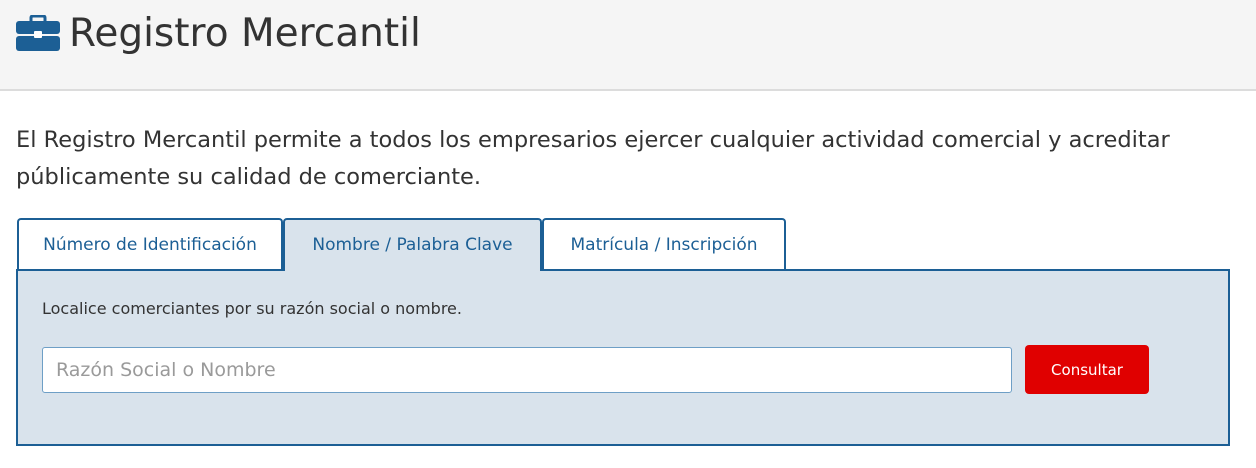 This screenshot has height=468, width=1256. Describe the element at coordinates (150, 244) in the screenshot. I see `tab-numero-identificacion: Número de Identificación` at that location.